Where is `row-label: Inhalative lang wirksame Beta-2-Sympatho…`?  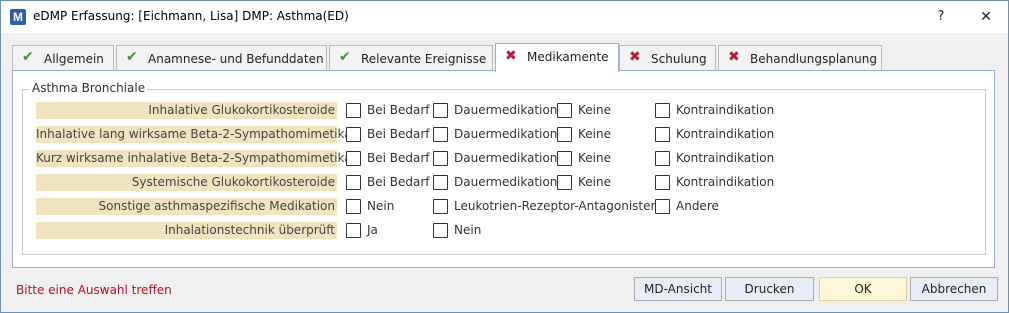
row-label: Inhalative lang wirksame Beta-2-Sympatho… is located at coordinates (194, 134).